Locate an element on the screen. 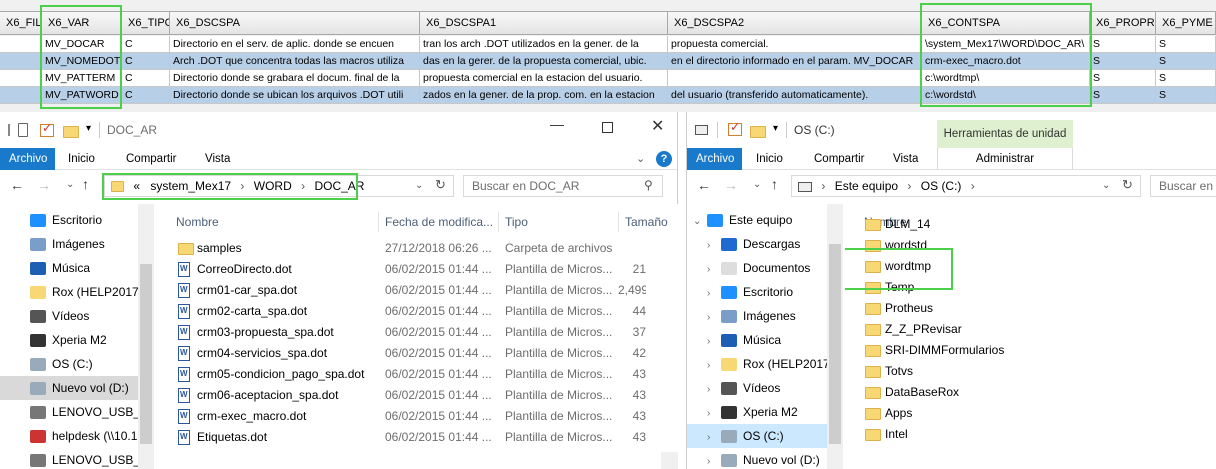  nav-item: › Imágenes is located at coordinates (757, 316).